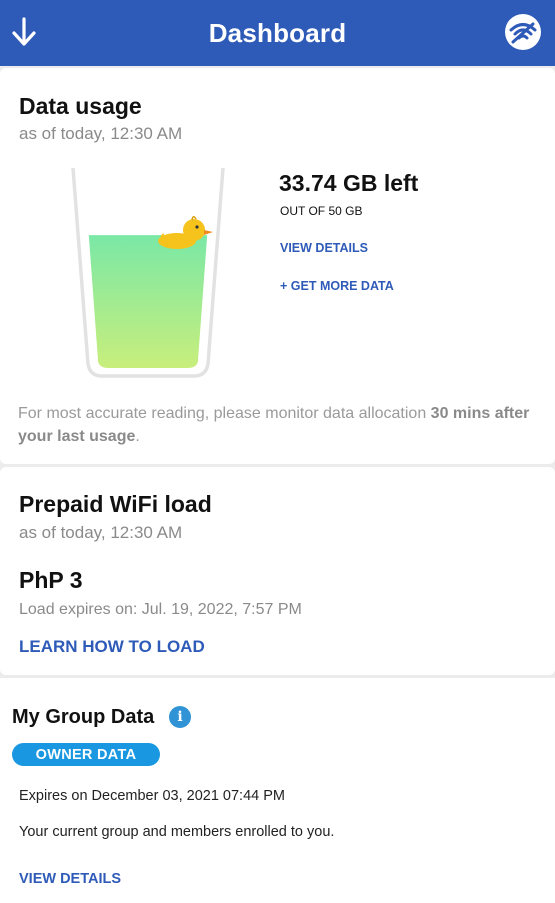 This screenshot has width=555, height=903. What do you see at coordinates (337, 286) in the screenshot?
I see `get-more-data-link: + GET MORE DATA` at bounding box center [337, 286].